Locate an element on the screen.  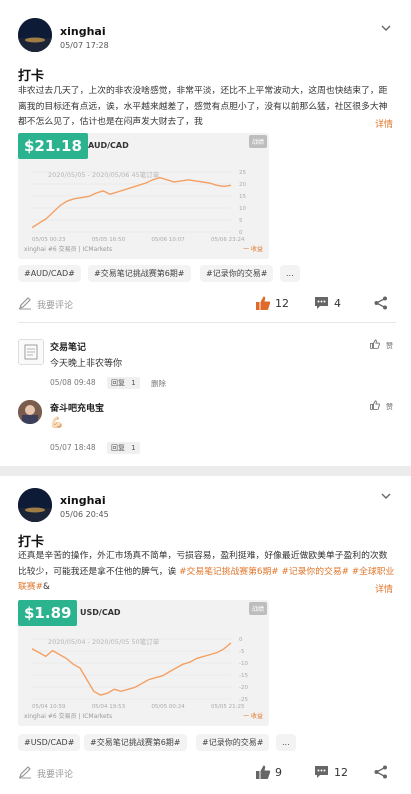
y-tick-label: -25 is located at coordinates (243, 700).